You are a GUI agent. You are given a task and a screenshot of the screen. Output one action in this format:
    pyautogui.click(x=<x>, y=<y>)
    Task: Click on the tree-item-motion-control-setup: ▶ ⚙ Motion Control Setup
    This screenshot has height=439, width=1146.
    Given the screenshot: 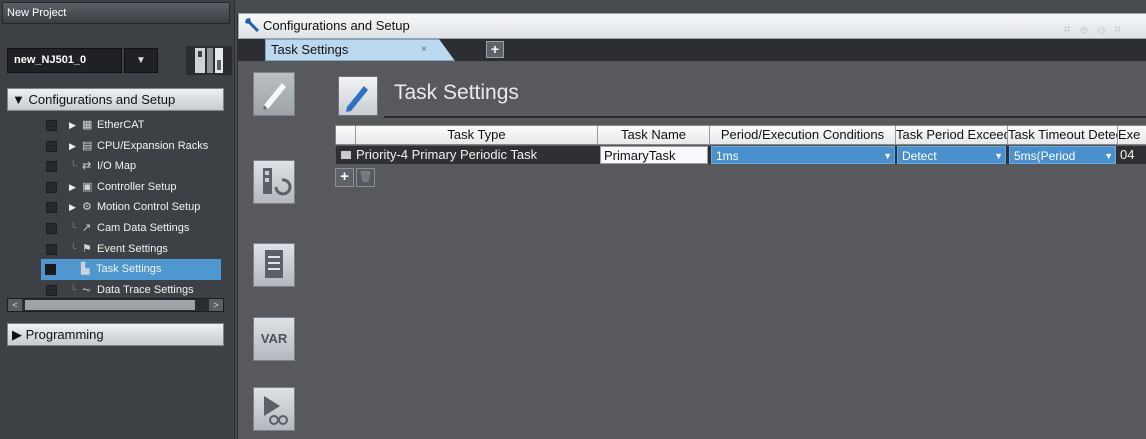 What is the action you would take?
    pyautogui.click(x=134, y=207)
    